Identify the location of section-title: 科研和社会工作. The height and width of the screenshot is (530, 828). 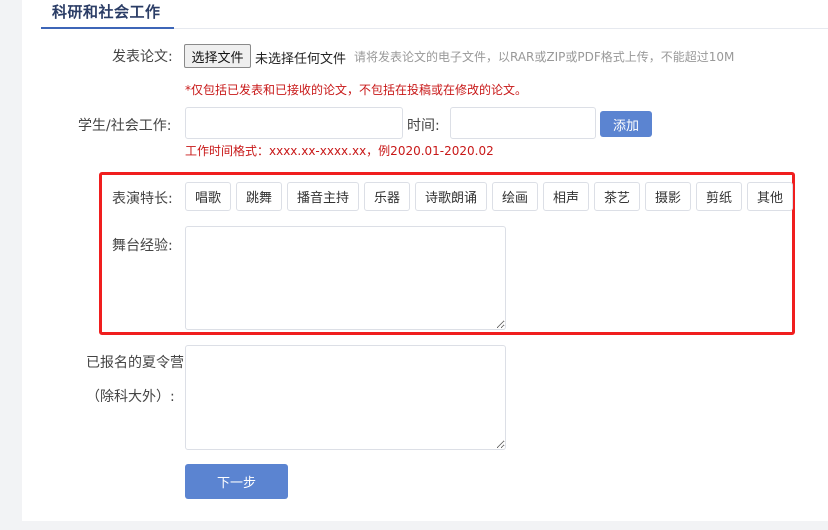
(106, 12).